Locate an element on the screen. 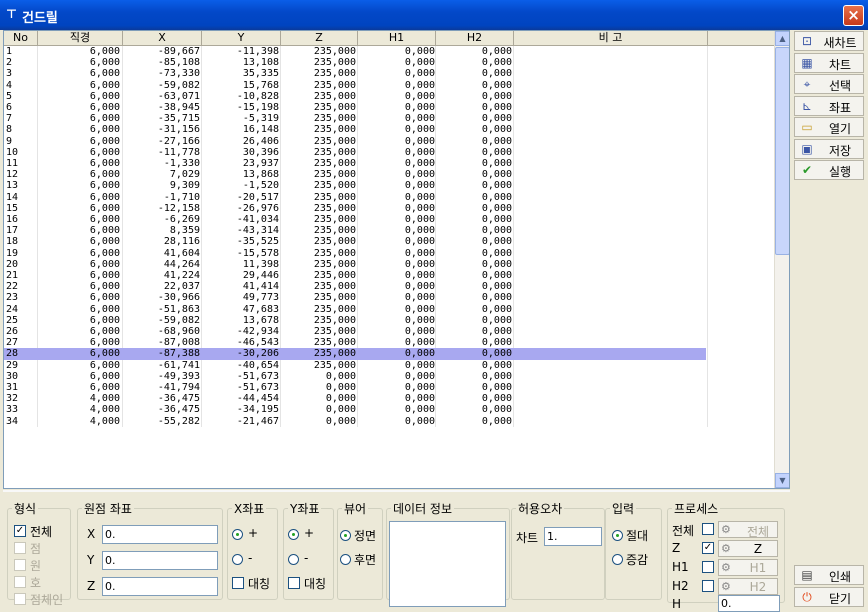  table-row: 28 6,000 -87,388 -30,206 235,000 0,000 0,000 is located at coordinates (355, 354).